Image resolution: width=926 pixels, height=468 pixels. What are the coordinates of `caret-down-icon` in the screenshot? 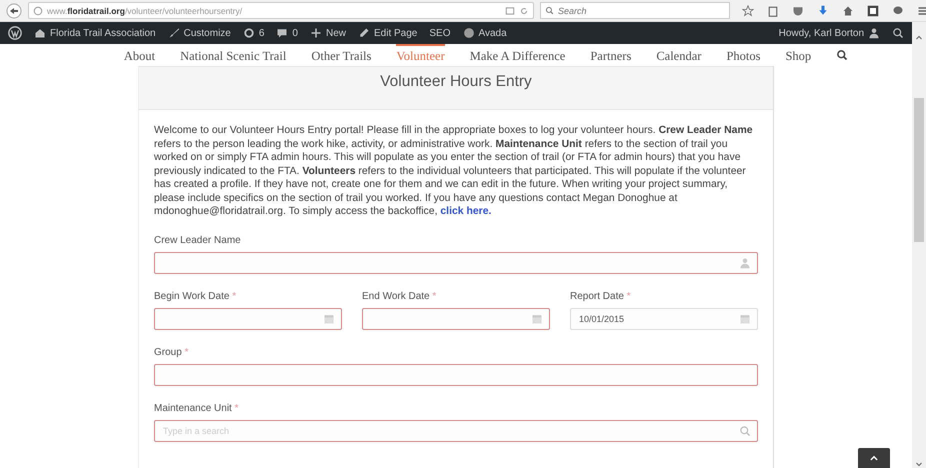 It's located at (919, 464).